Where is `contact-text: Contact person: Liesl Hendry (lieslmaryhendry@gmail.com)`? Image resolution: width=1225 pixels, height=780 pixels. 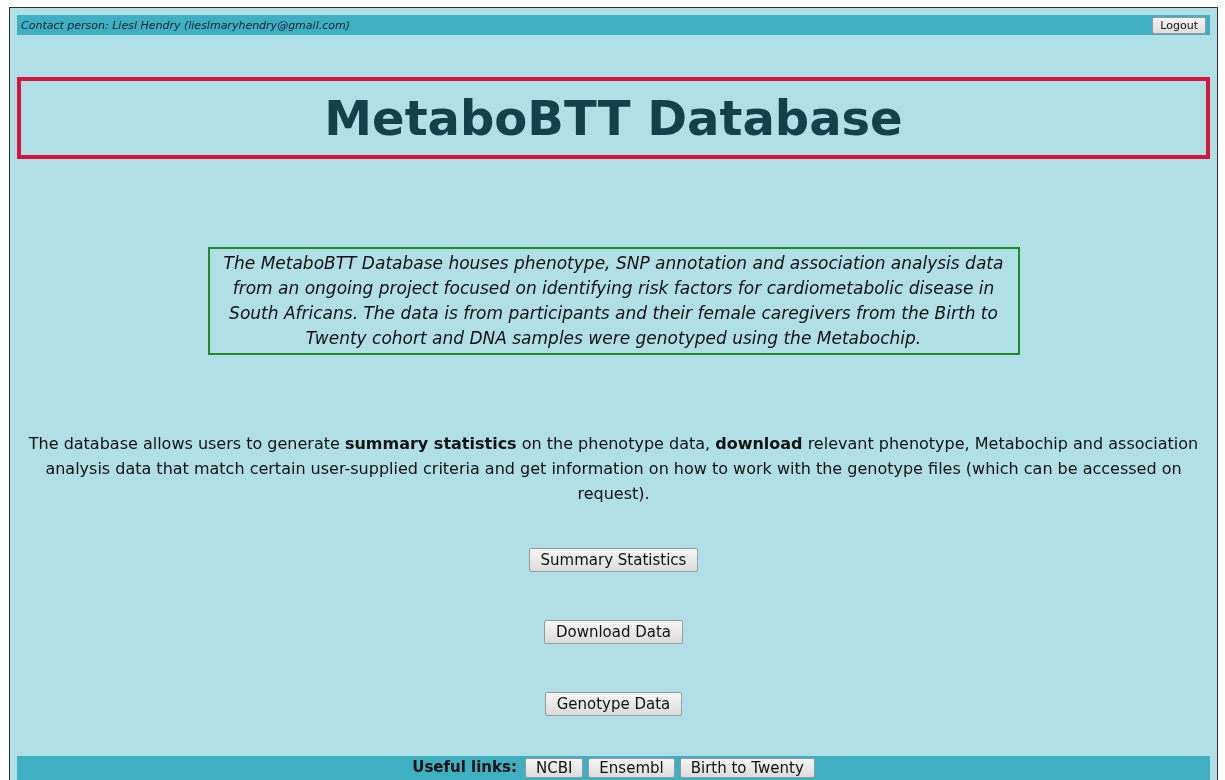 contact-text: Contact person: Liesl Hendry (lieslmaryhendry@gmail.com) is located at coordinates (185, 25).